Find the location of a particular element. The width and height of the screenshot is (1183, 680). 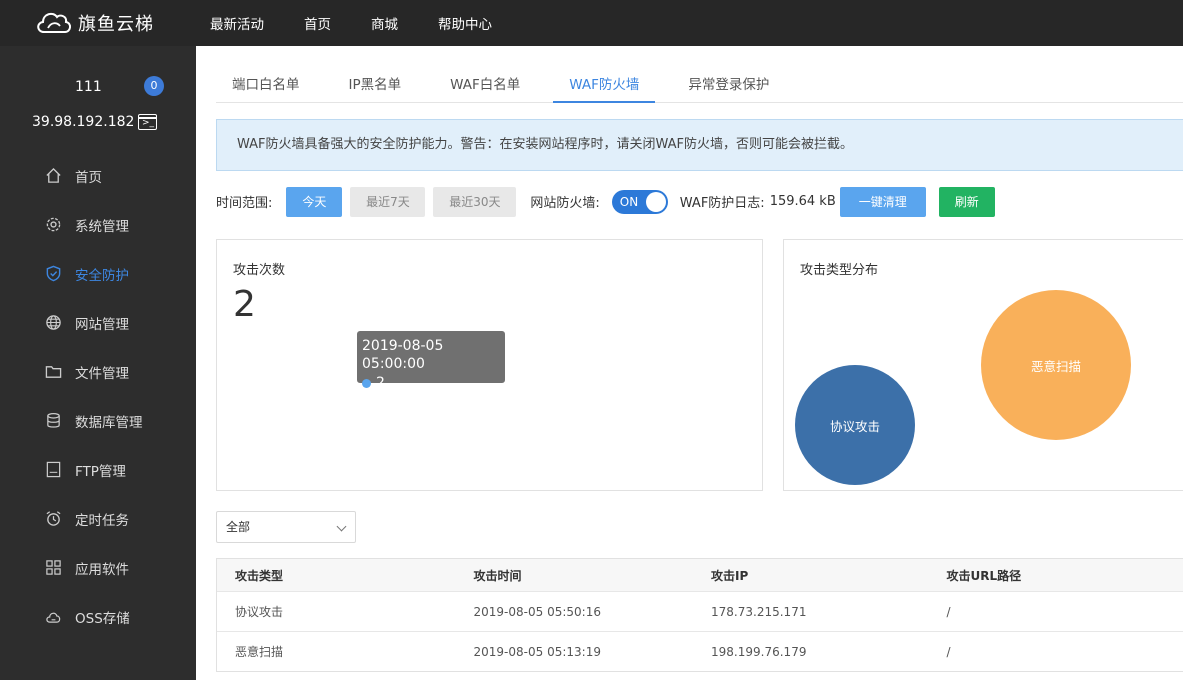

server-ip: 39.98.192.182 is located at coordinates (83, 122).